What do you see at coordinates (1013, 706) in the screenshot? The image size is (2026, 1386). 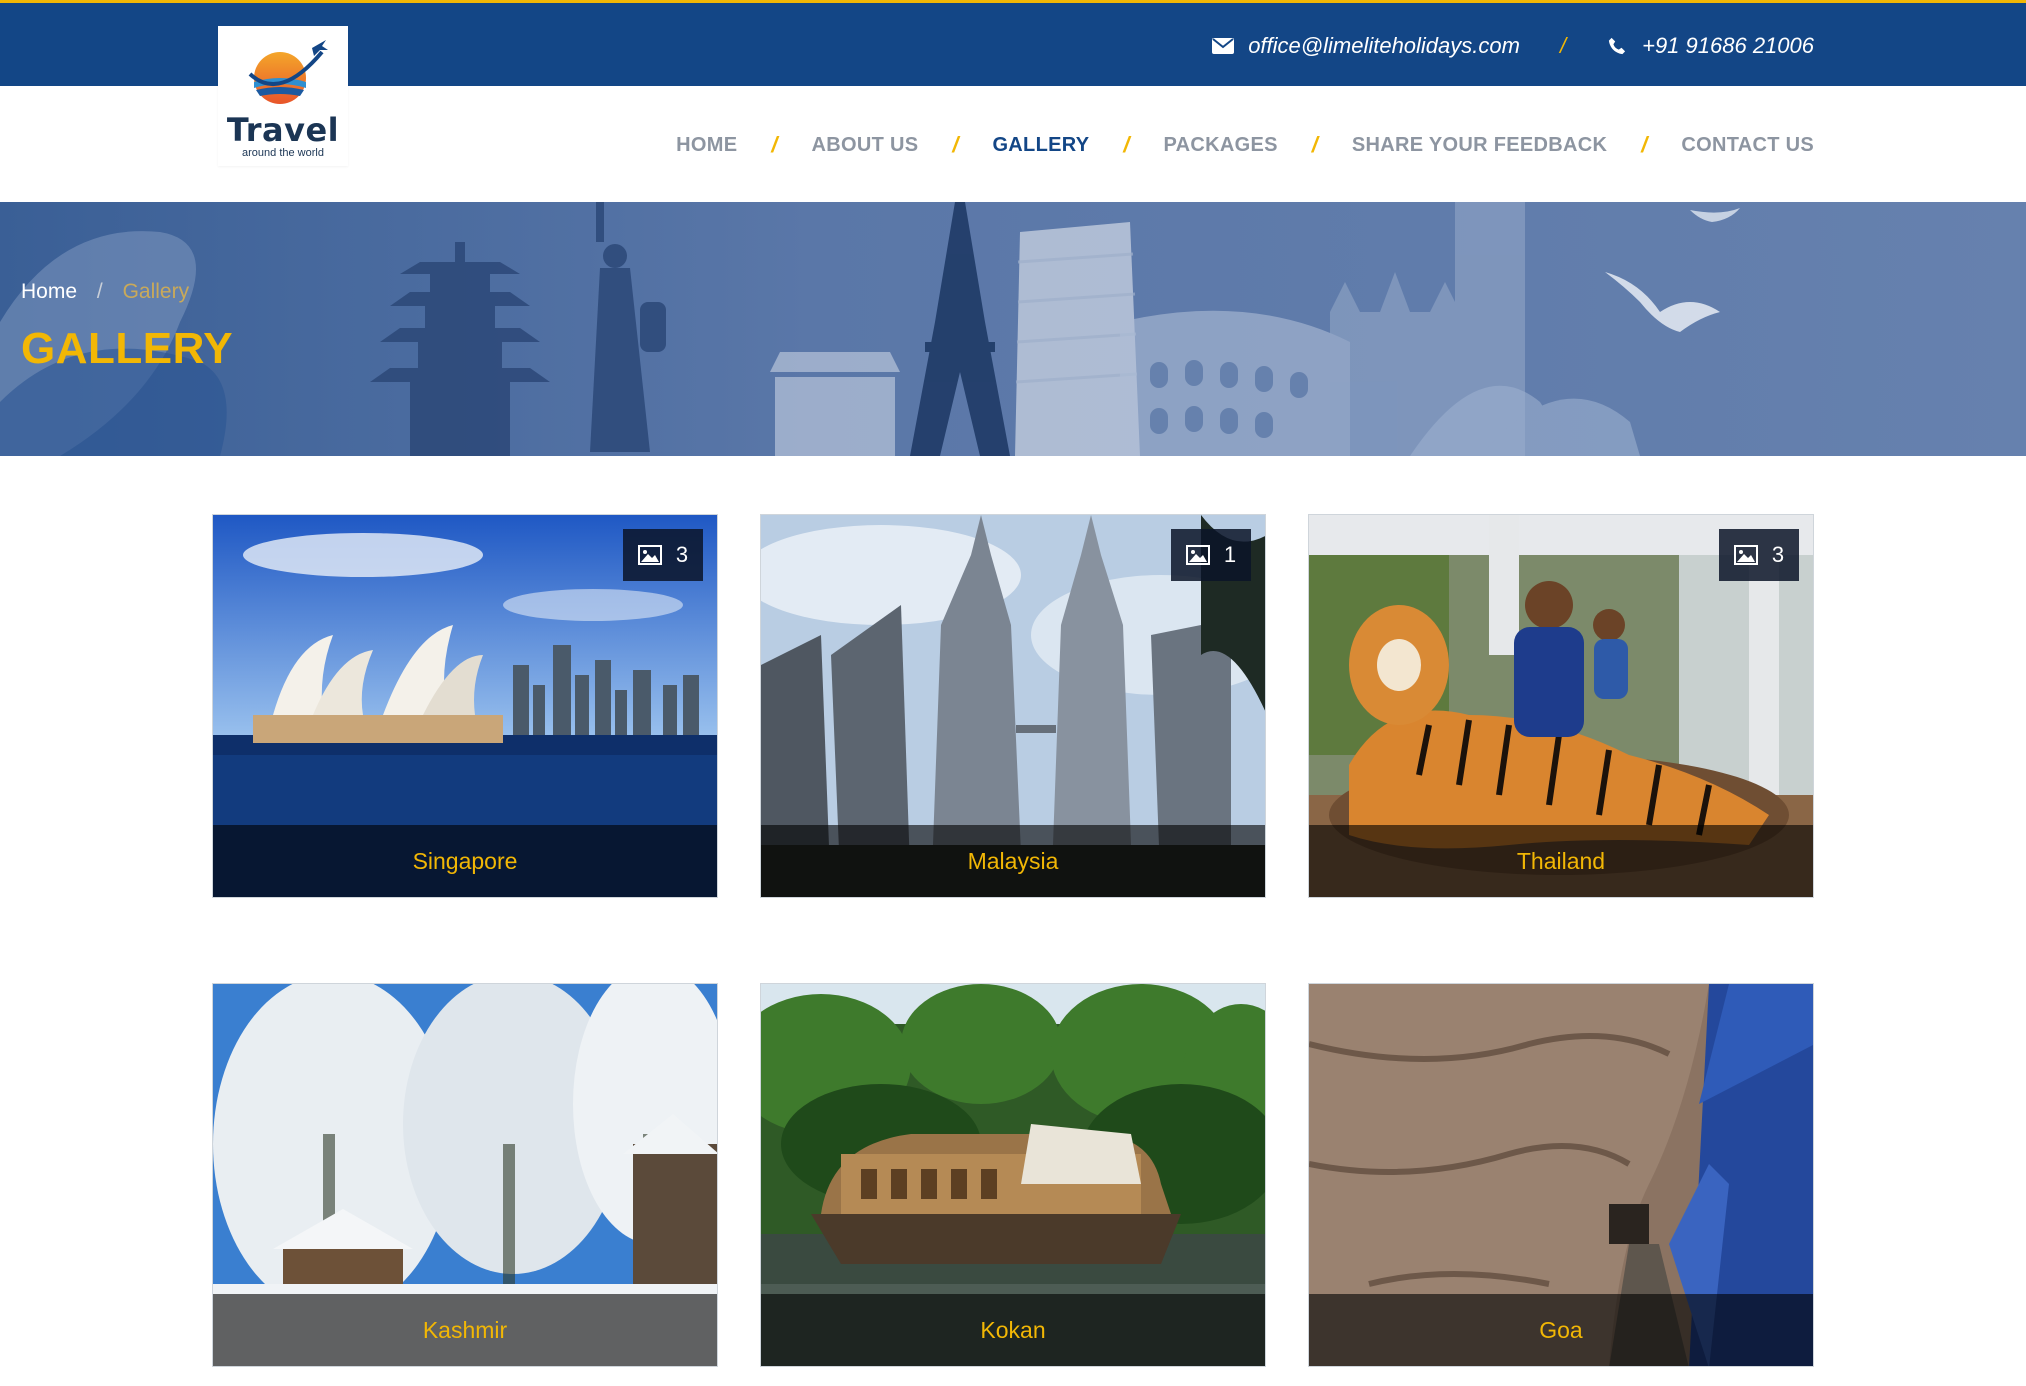 I see `gallery-card-malaysia: 1 Malaysia` at bounding box center [1013, 706].